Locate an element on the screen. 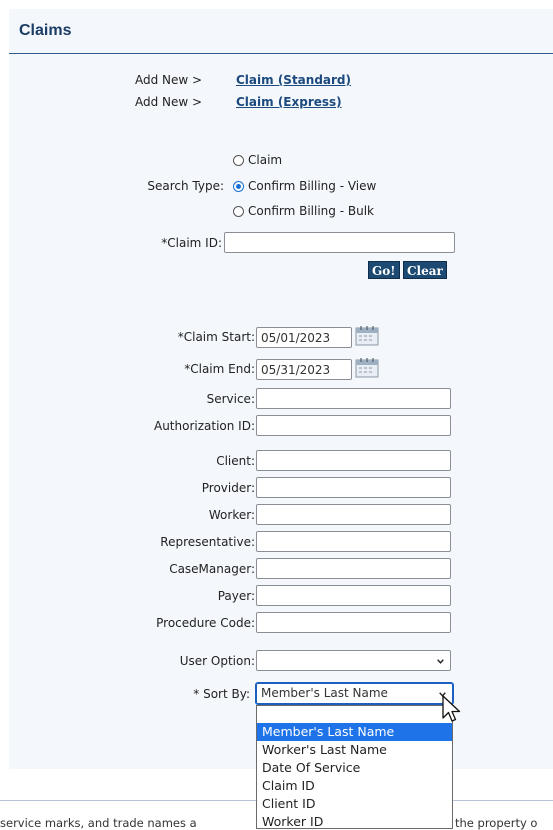  footer-text-left: service marks, and trade names a is located at coordinates (98, 823).